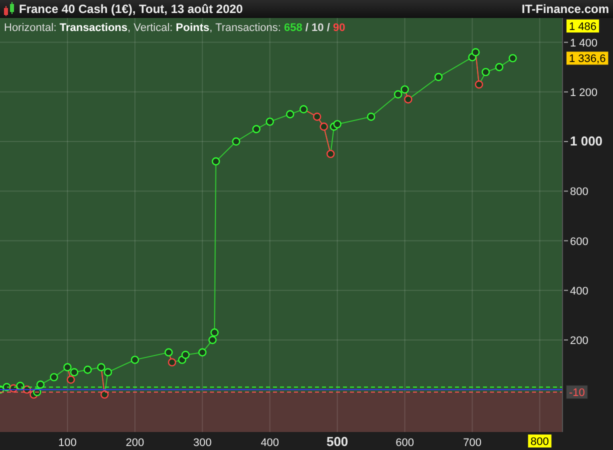 The width and height of the screenshot is (613, 450). I want to click on chart-legend: Horizontal: Transactions, Vertical: Points, Transactions: 658 / 10 / 90, so click(175, 28).